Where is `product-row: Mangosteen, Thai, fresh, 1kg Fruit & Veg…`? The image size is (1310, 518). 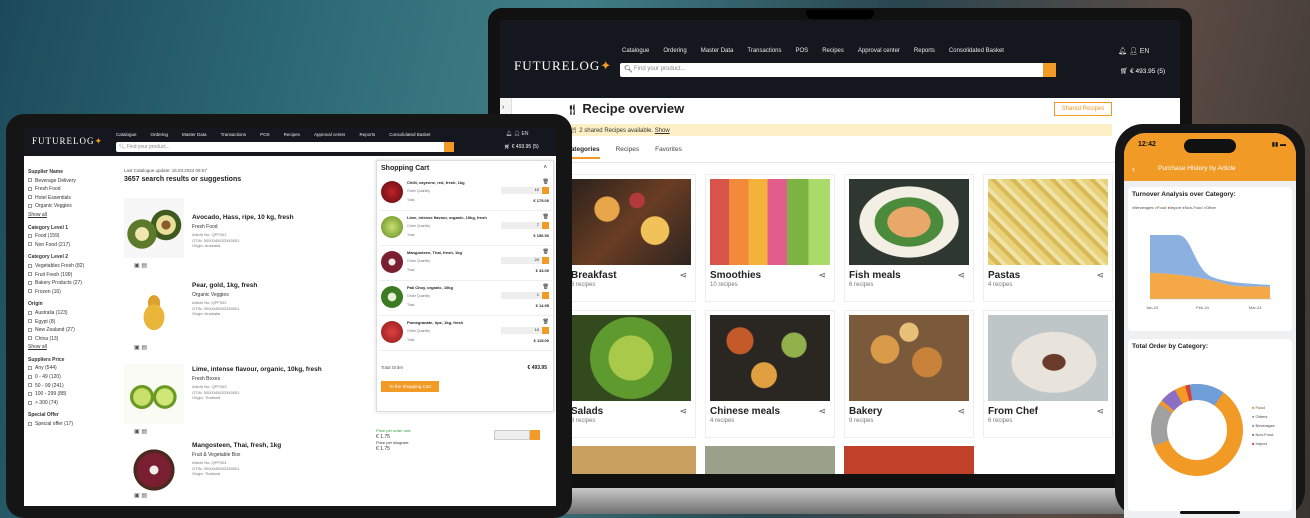
product-row: Mangosteen, Thai, fresh, 1kg Fruit & Veg… is located at coordinates (224, 472).